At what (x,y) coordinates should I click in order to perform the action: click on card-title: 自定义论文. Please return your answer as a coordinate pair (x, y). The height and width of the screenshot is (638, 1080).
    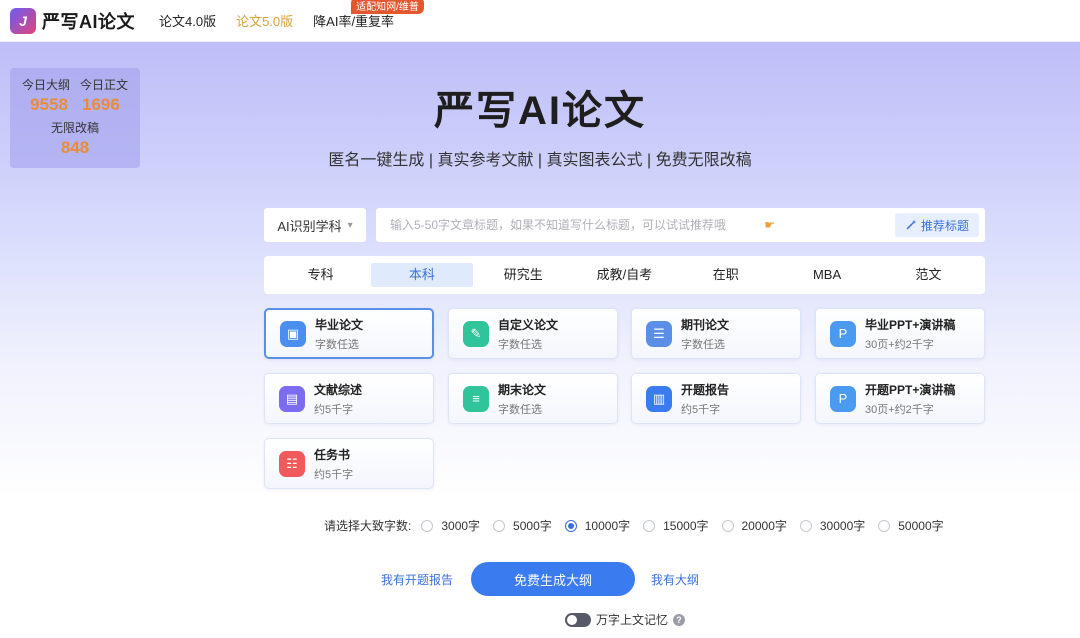
    Looking at the image, I should click on (528, 324).